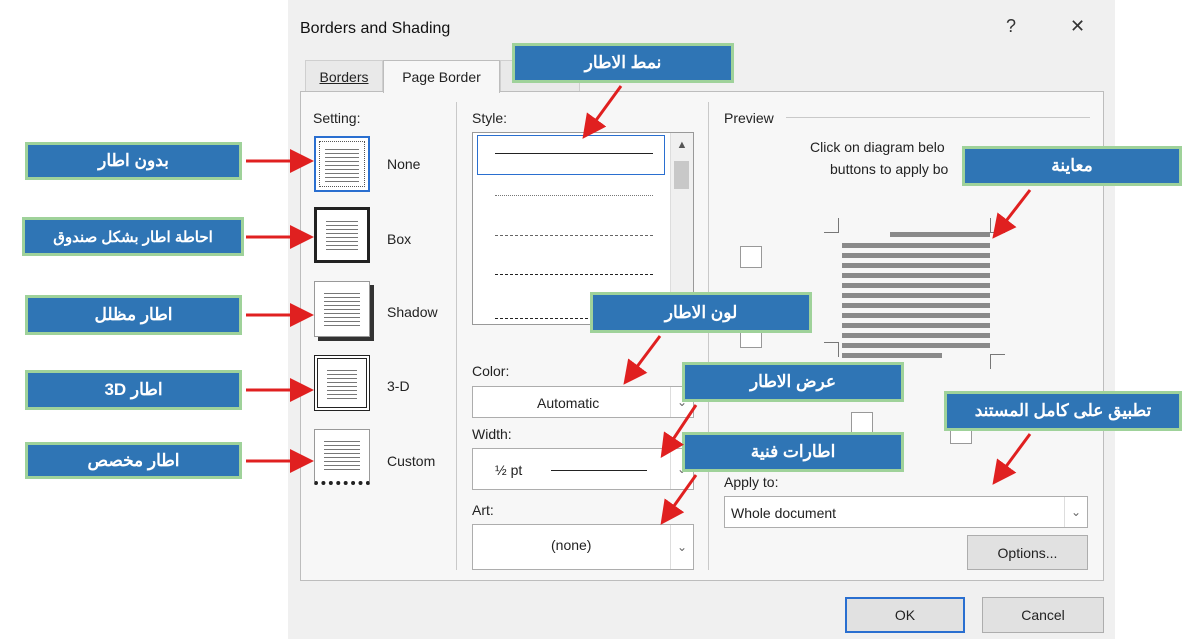 This screenshot has width=1192, height=639. I want to click on tab-page-border: Page Border, so click(441, 76).